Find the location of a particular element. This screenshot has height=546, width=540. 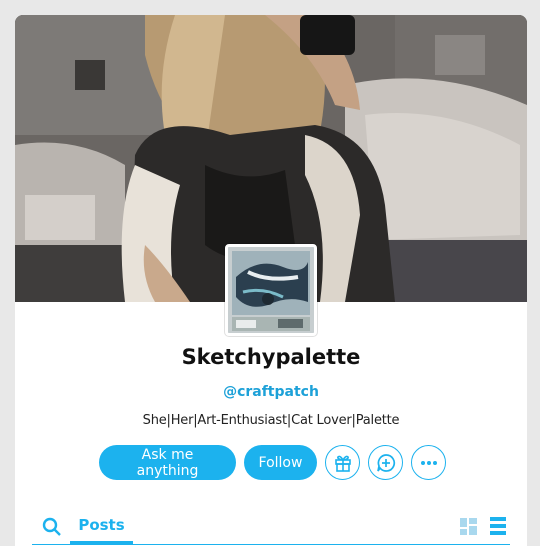

profile-bio: She|Her|Art-Enthusiast|Cat Lover|Palette is located at coordinates (271, 420).